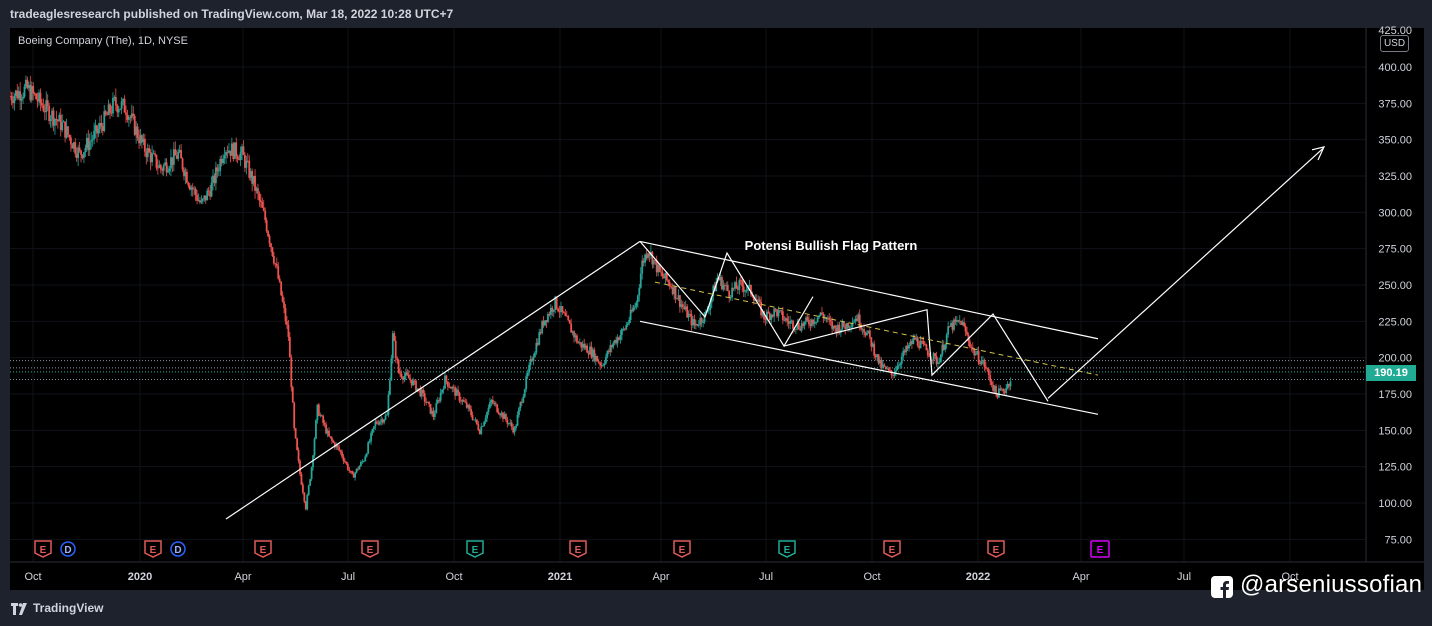 This screenshot has width=1432, height=626. I want to click on tradingview-logo-icon, so click(19, 609).